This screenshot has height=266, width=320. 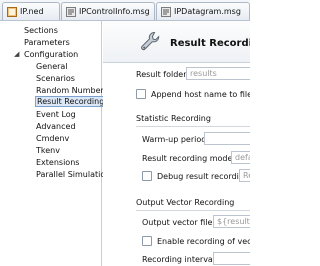 What do you see at coordinates (147, 241) in the screenshot?
I see `enable-vectors-checkbox` at bounding box center [147, 241].